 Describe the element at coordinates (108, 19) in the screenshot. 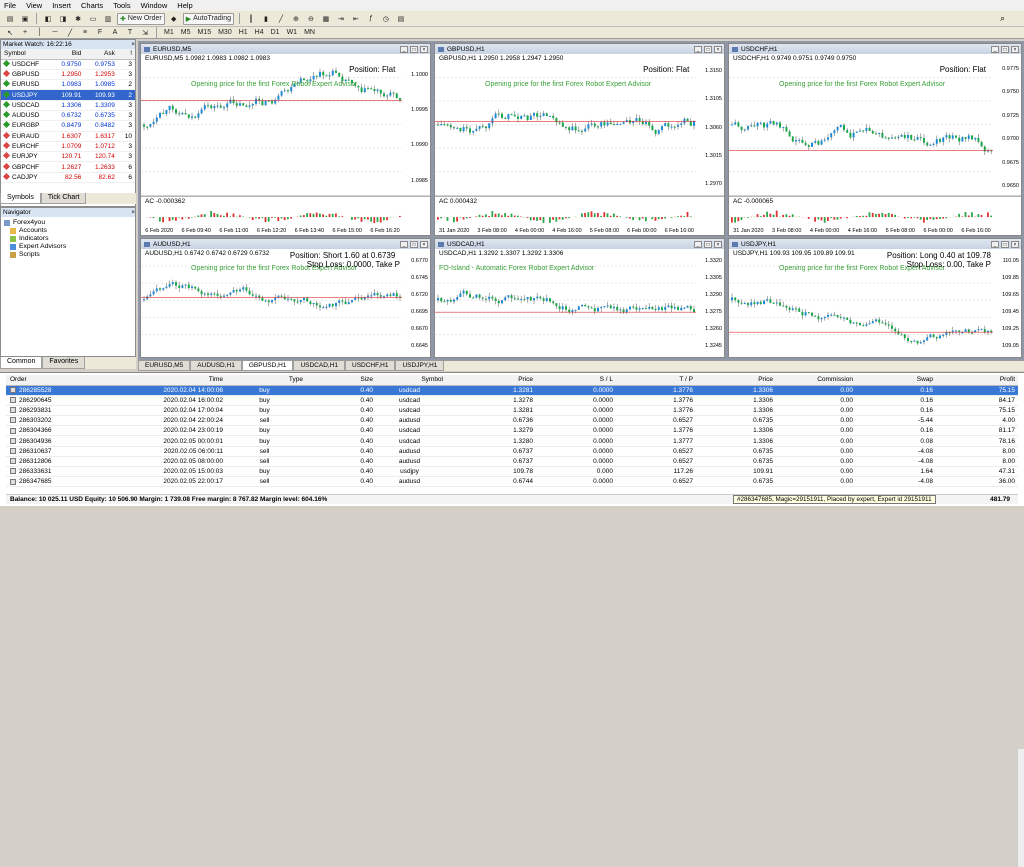

I see `strategy-tester-icon: ▥` at that location.